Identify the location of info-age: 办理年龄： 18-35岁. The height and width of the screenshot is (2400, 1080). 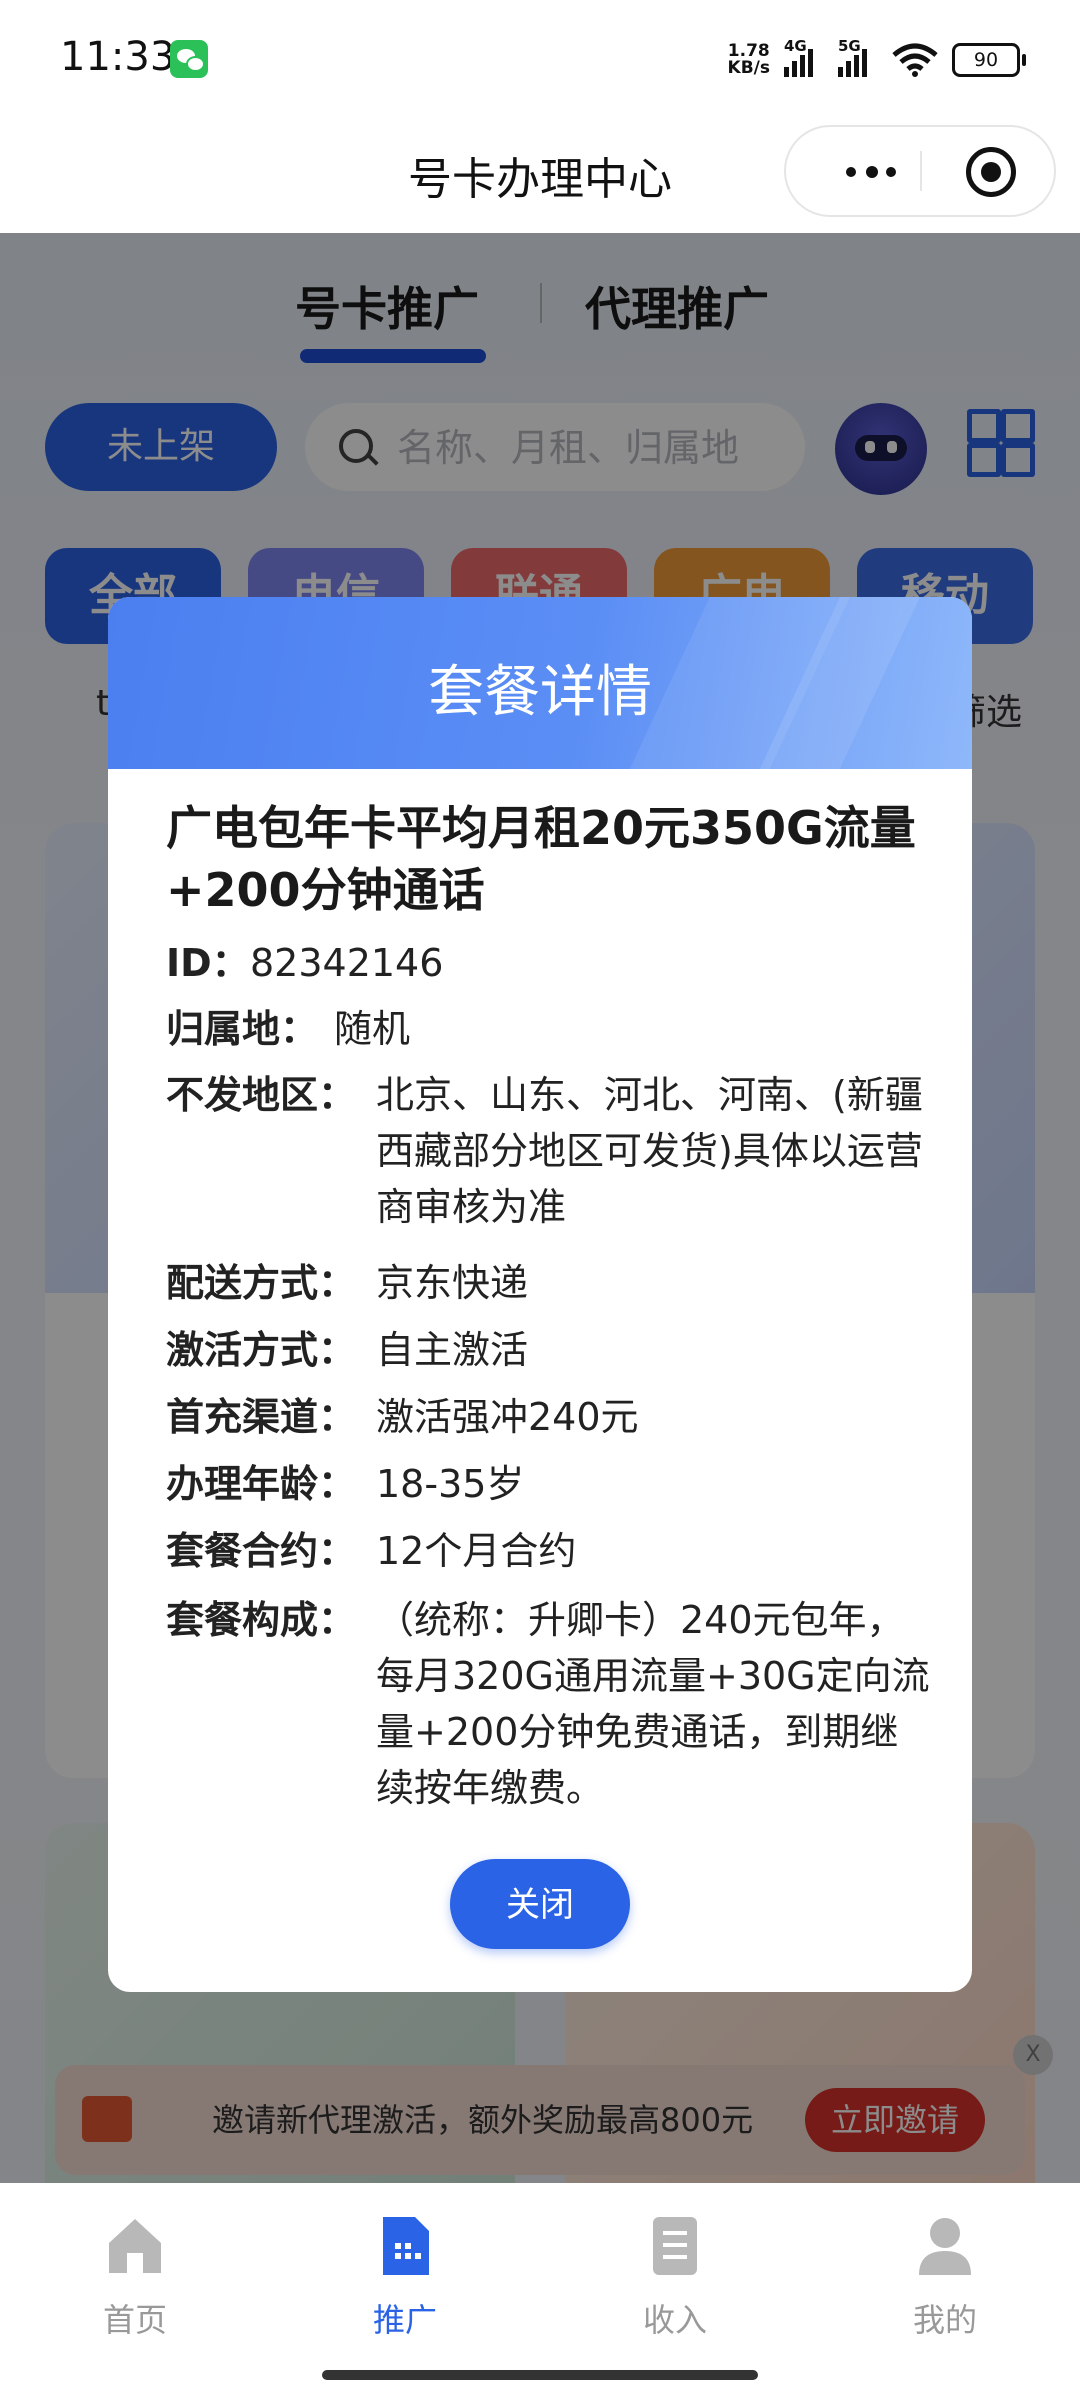
(556, 1484).